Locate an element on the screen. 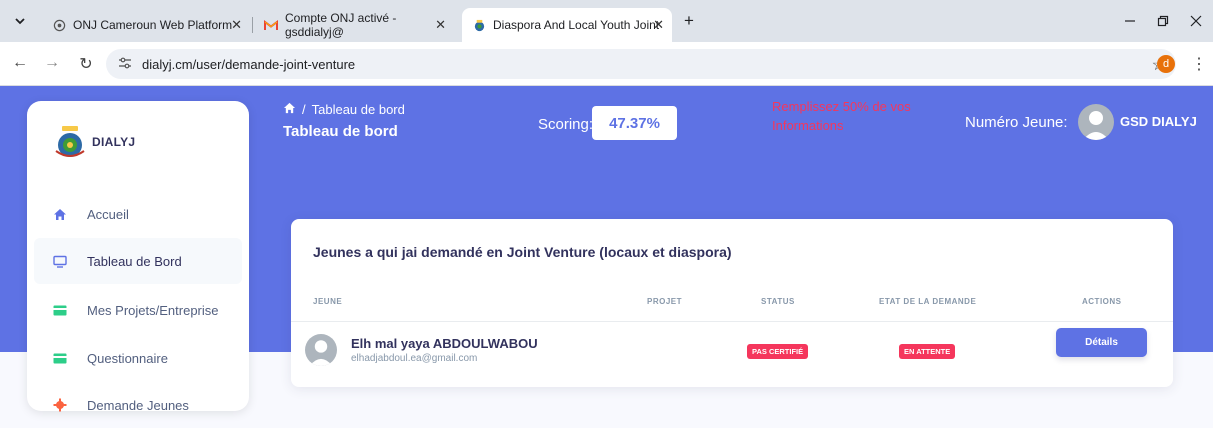 Image resolution: width=1213 pixels, height=428 pixels. sidebar-item-mes-projets: Mes Projets/Entreprise is located at coordinates (138, 310).